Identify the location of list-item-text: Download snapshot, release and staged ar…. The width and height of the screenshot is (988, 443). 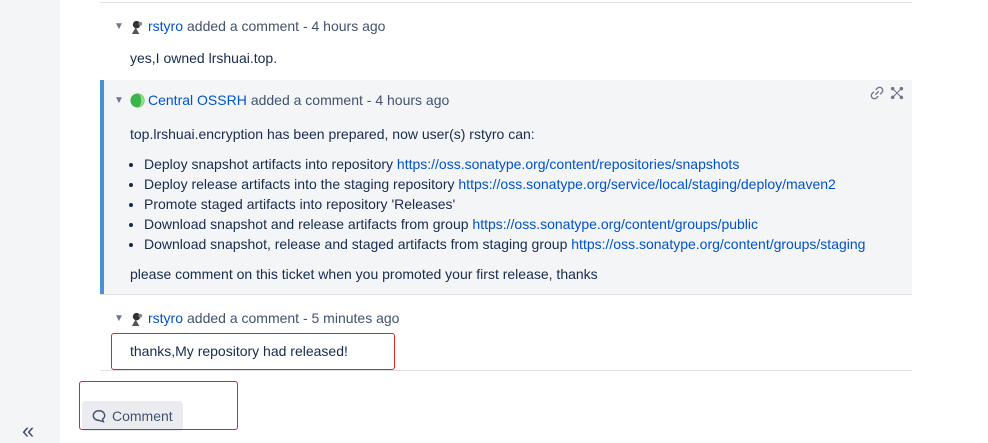
(358, 244).